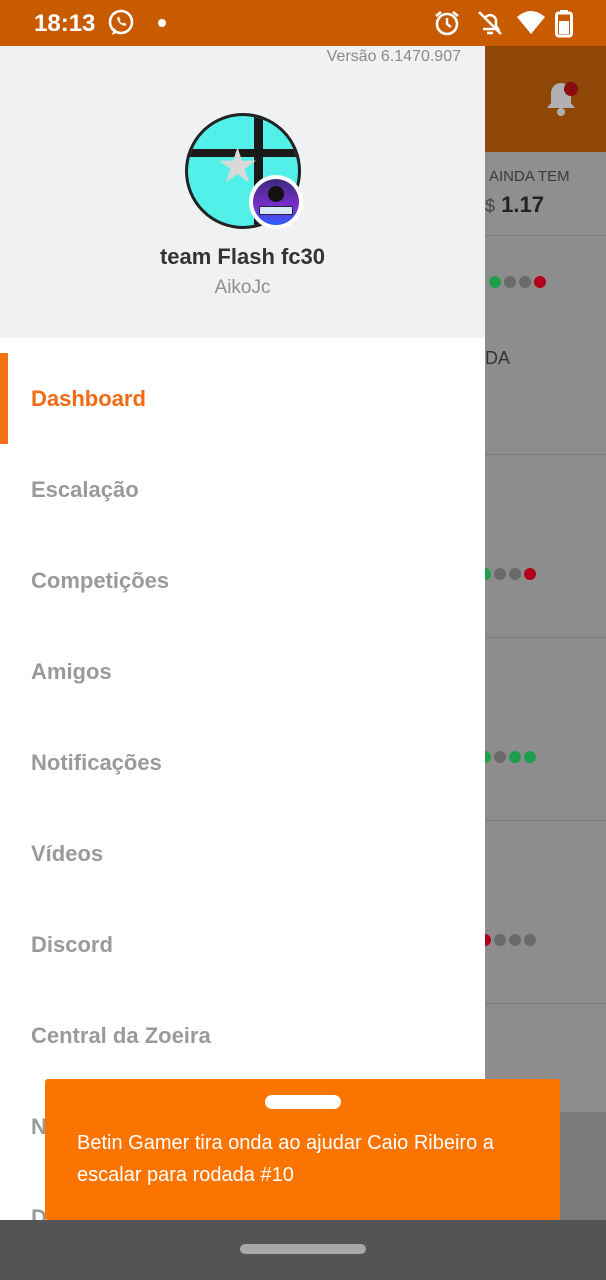  What do you see at coordinates (242, 287) in the screenshot?
I see `user-name: AikoJc` at bounding box center [242, 287].